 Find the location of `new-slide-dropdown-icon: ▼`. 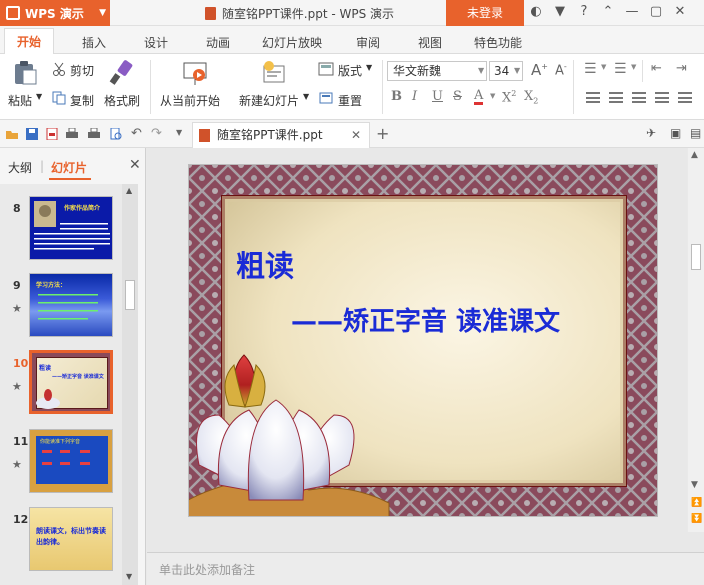

new-slide-dropdown-icon: ▼ is located at coordinates (306, 96).